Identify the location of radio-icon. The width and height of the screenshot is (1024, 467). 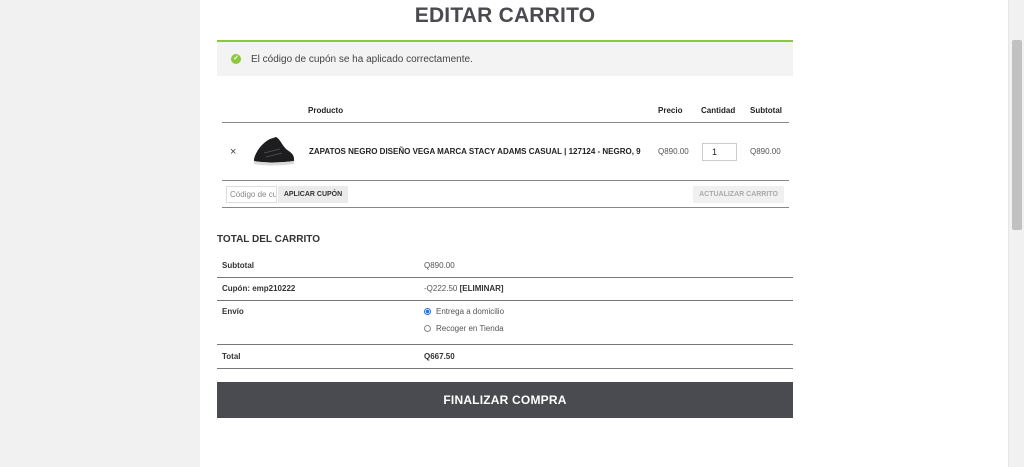
(427, 328).